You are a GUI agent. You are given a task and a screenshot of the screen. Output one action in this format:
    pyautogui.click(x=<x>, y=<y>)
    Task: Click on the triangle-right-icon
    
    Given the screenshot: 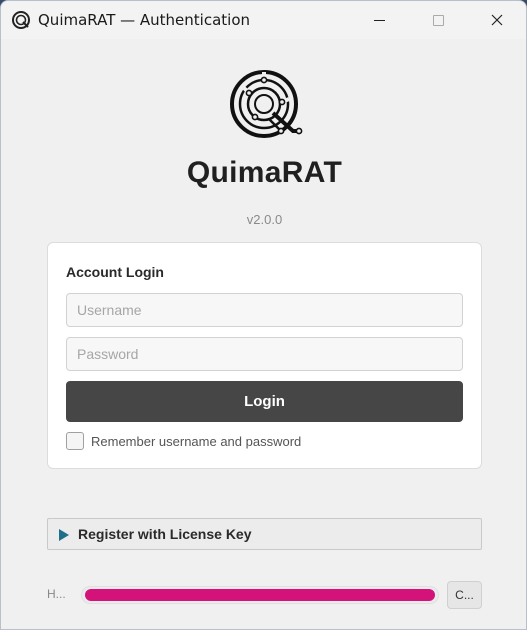 What is the action you would take?
    pyautogui.click(x=64, y=535)
    